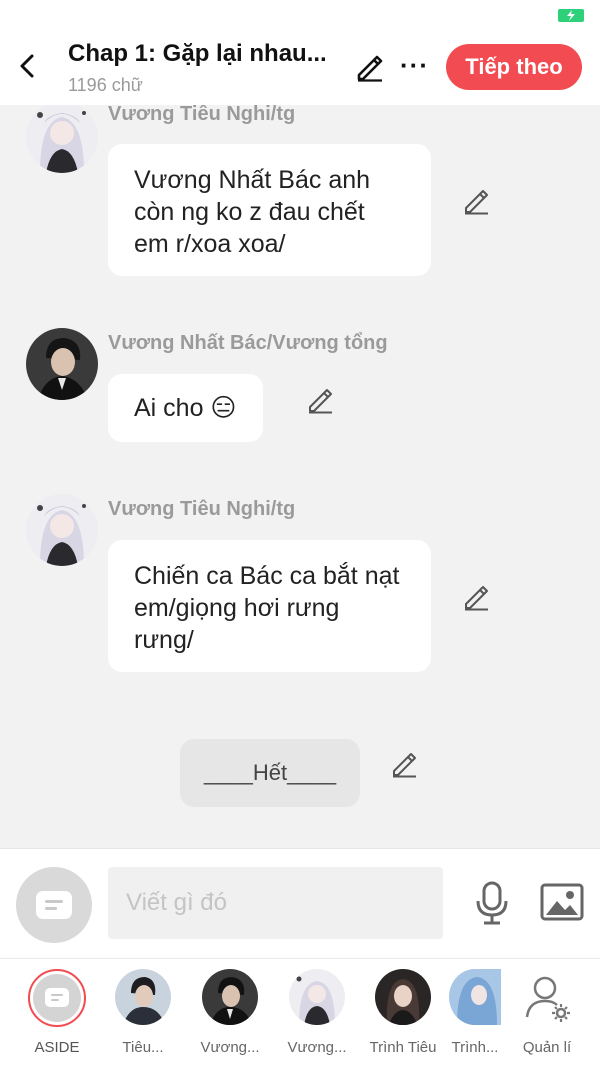  What do you see at coordinates (185, 408) in the screenshot?
I see `message-bubble: Ai cho 😑` at bounding box center [185, 408].